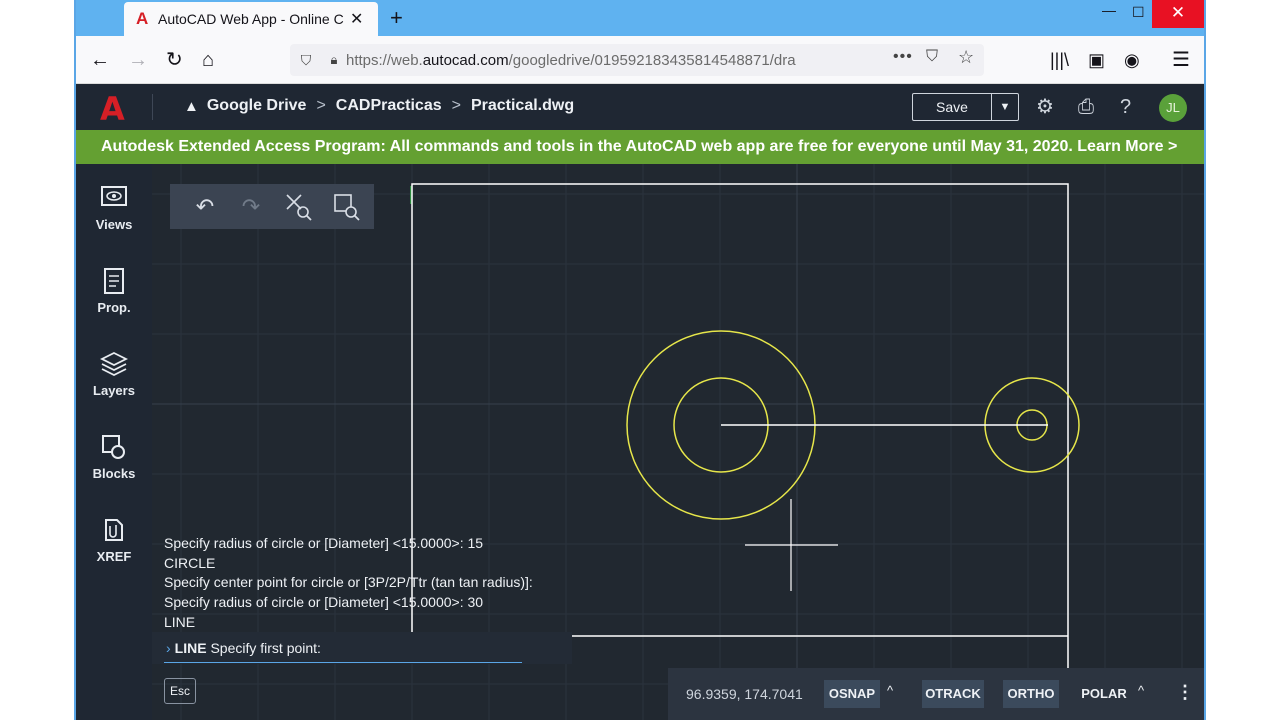  I want to click on command-input-underline, so click(343, 662).